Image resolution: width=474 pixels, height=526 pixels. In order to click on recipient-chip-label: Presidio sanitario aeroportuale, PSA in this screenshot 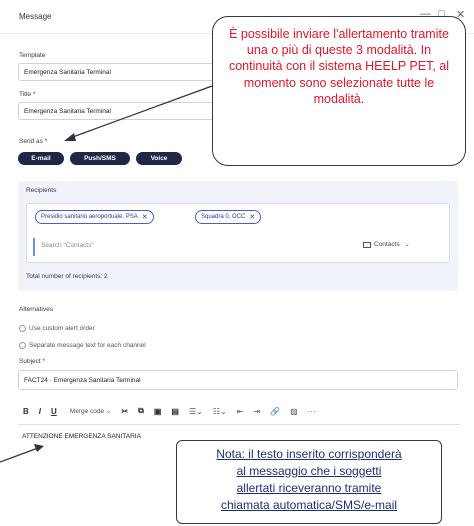, I will do `click(89, 217)`.